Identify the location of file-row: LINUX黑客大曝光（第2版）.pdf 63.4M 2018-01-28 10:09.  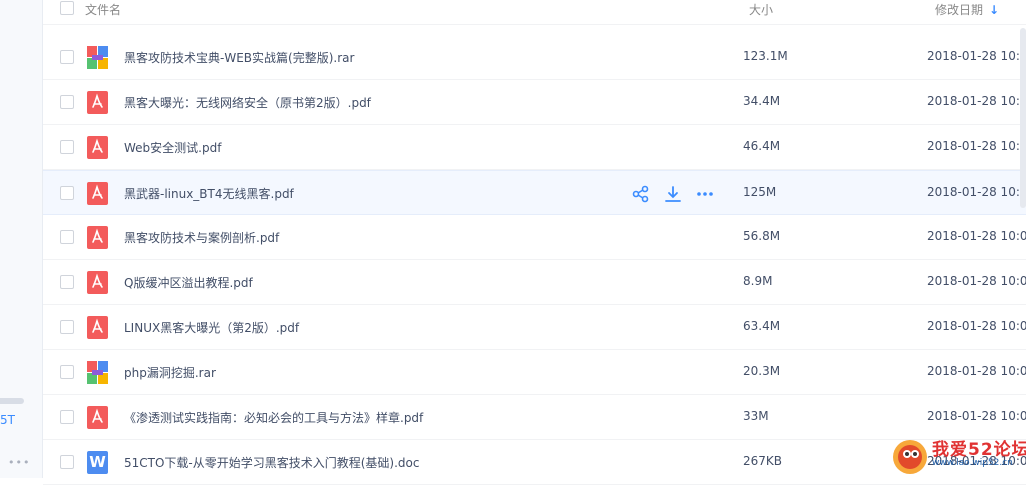
(534, 327).